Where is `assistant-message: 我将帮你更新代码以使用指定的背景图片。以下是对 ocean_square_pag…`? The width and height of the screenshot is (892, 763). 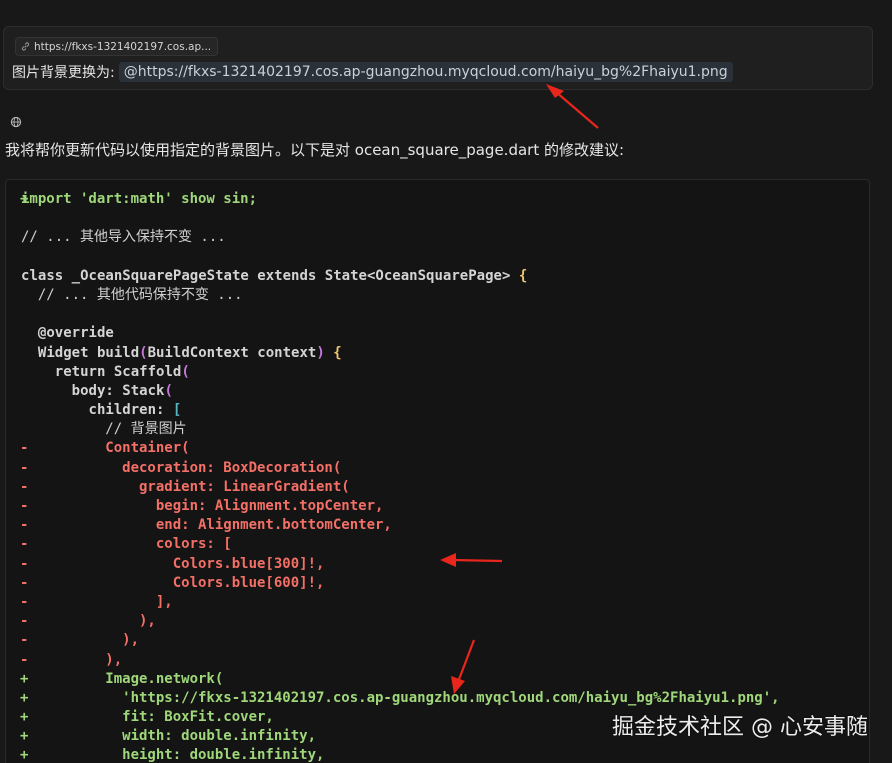
assistant-message: 我将帮你更新代码以使用指定的背景图片。以下是对 ocean_square_pag… is located at coordinates (315, 150).